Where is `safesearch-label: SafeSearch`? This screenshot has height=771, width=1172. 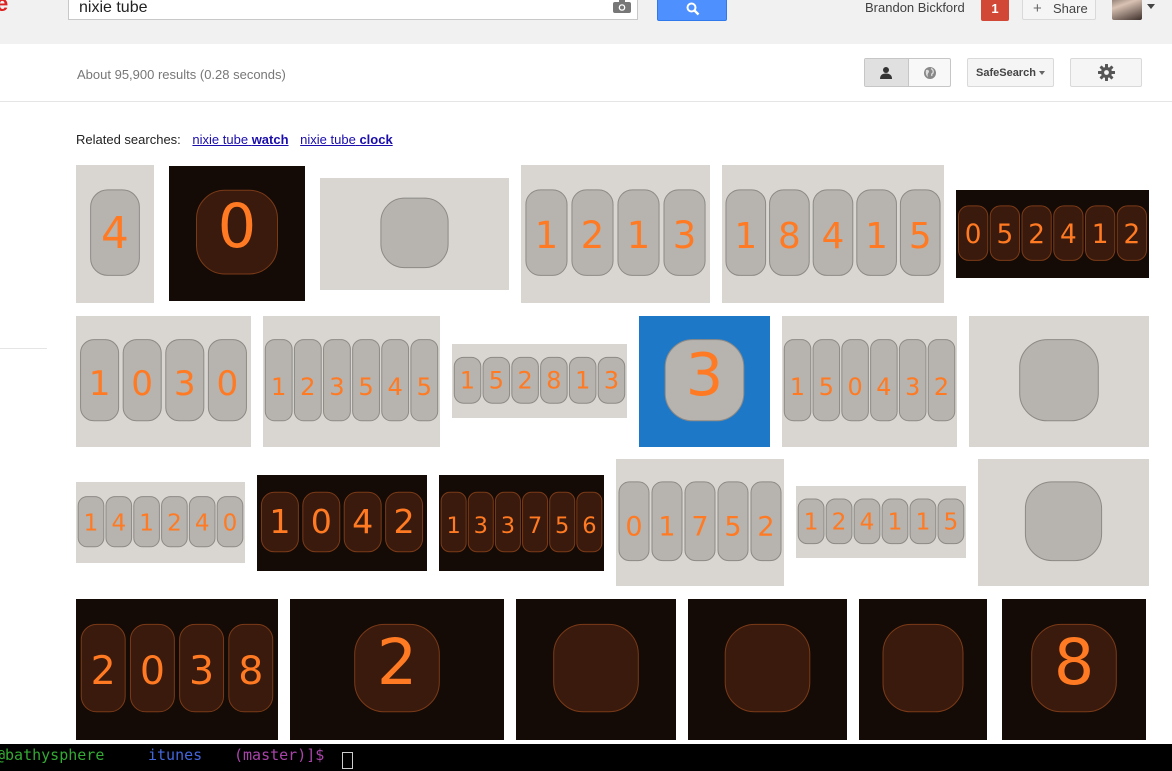
safesearch-label: SafeSearch is located at coordinates (1006, 73).